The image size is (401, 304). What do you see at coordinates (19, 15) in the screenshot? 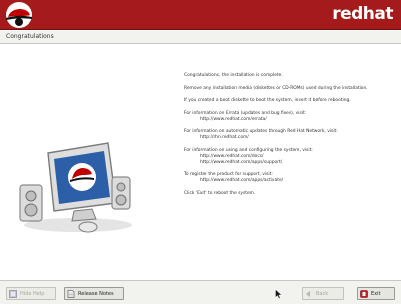
I see `shadowman-logo-icon` at bounding box center [19, 15].